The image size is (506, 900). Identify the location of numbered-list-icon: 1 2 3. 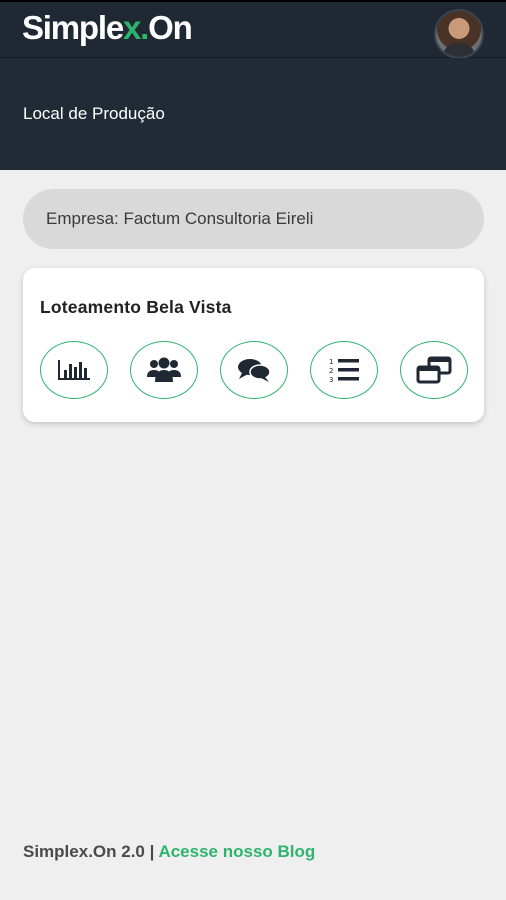
(344, 371).